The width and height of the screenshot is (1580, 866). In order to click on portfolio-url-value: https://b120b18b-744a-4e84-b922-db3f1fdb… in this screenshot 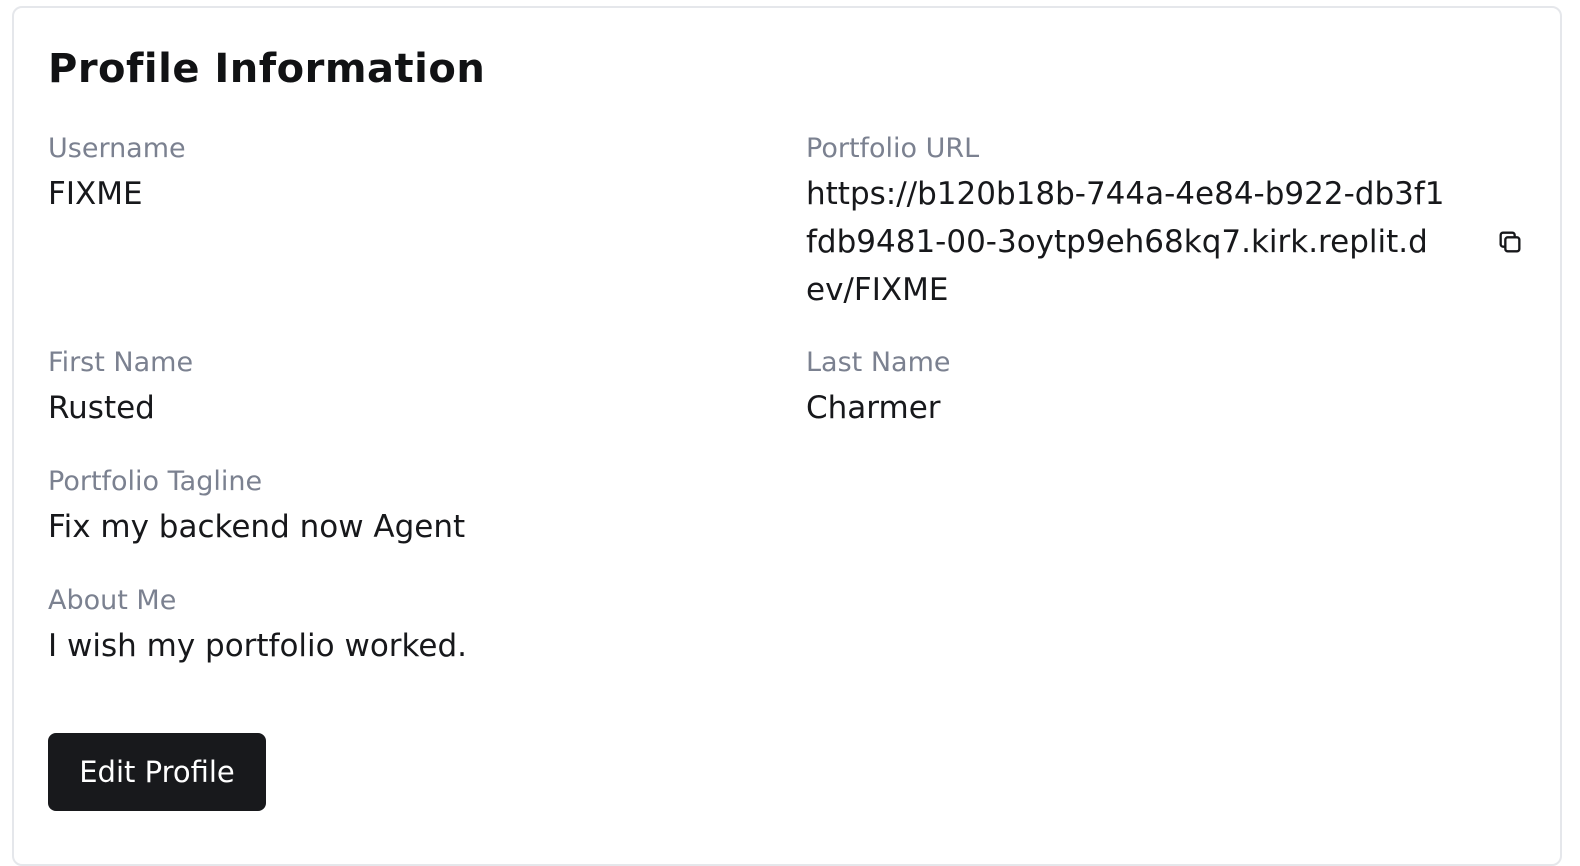, I will do `click(1126, 242)`.